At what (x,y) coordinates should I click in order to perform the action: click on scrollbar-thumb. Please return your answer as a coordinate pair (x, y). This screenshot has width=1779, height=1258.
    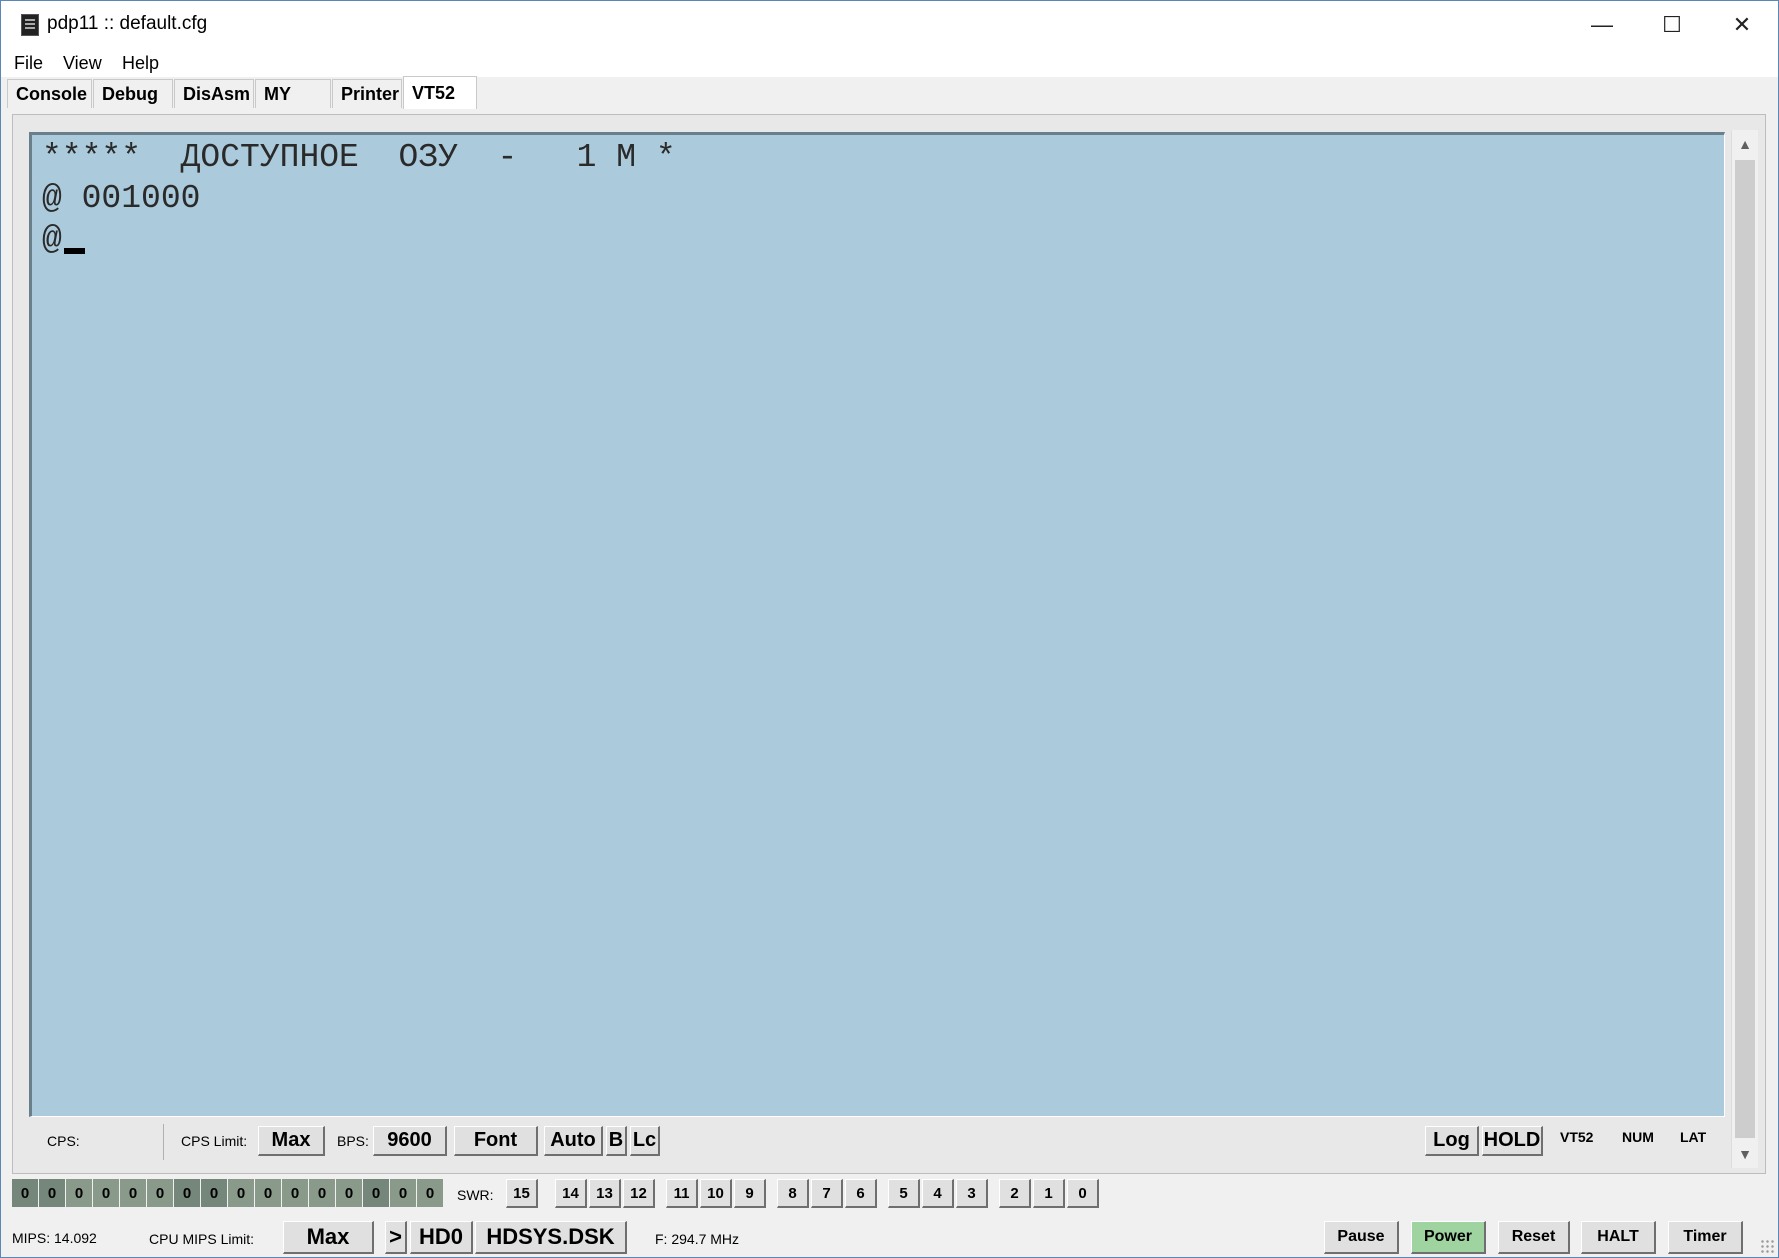
    Looking at the image, I should click on (1745, 649).